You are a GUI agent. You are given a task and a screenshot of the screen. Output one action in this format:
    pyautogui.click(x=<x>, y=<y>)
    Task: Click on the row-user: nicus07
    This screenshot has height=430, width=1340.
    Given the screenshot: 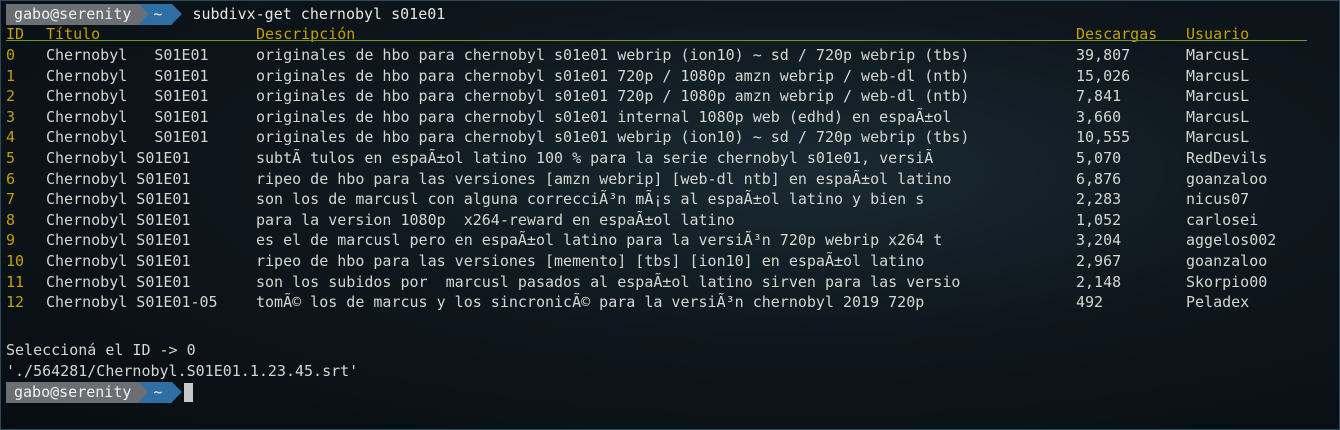 What is the action you would take?
    pyautogui.click(x=1218, y=199)
    